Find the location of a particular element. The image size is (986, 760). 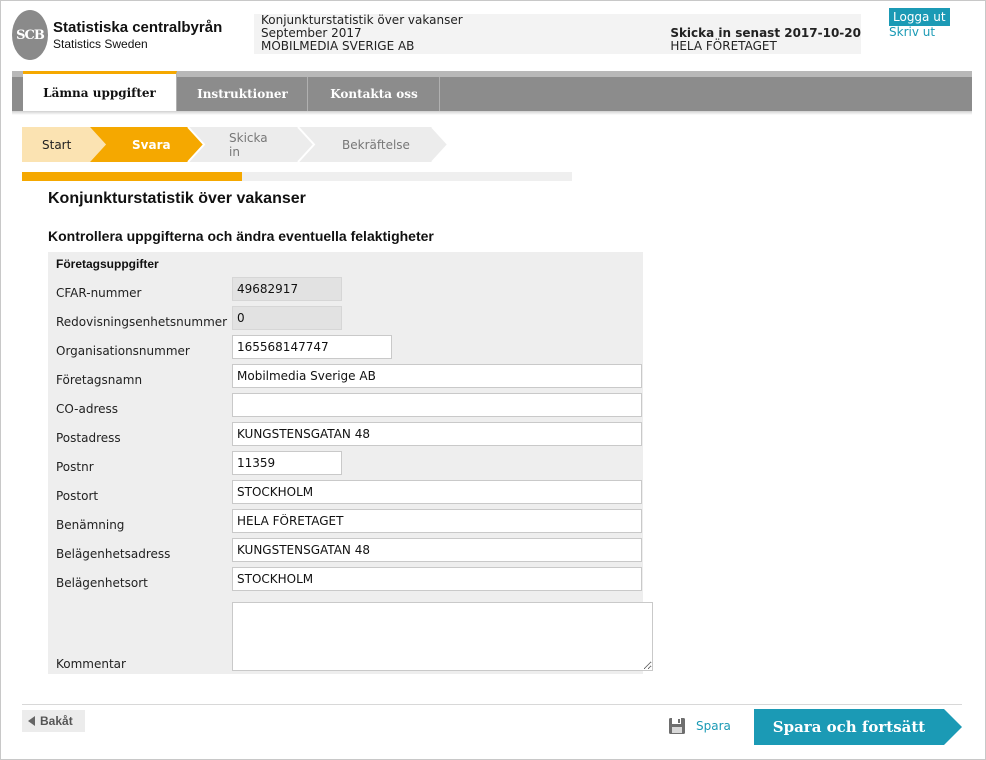

tab-kontakta-oss: Kontakta oss is located at coordinates (374, 94).